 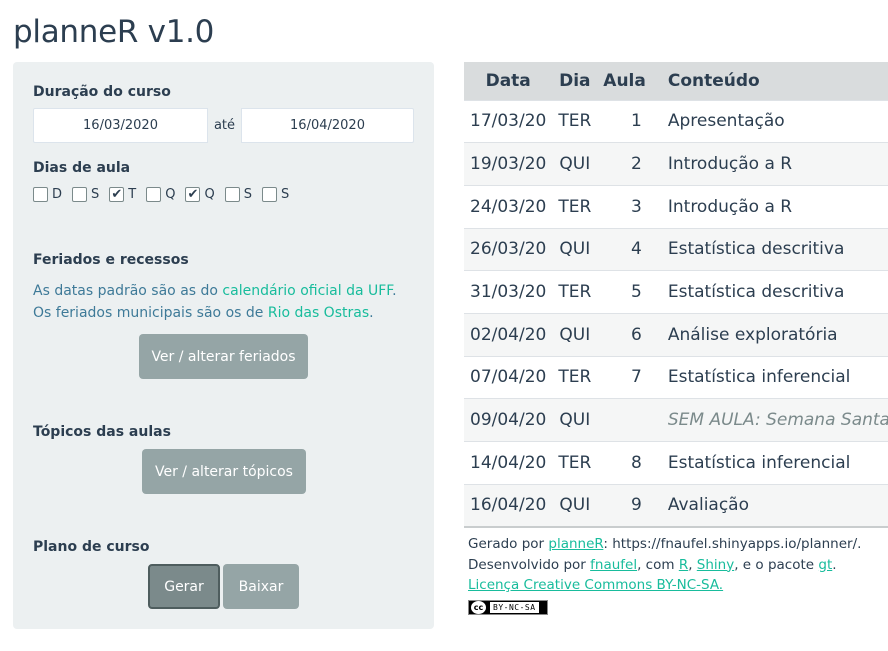 What do you see at coordinates (769, 334) in the screenshot?
I see `cell-content: Análise exploratória` at bounding box center [769, 334].